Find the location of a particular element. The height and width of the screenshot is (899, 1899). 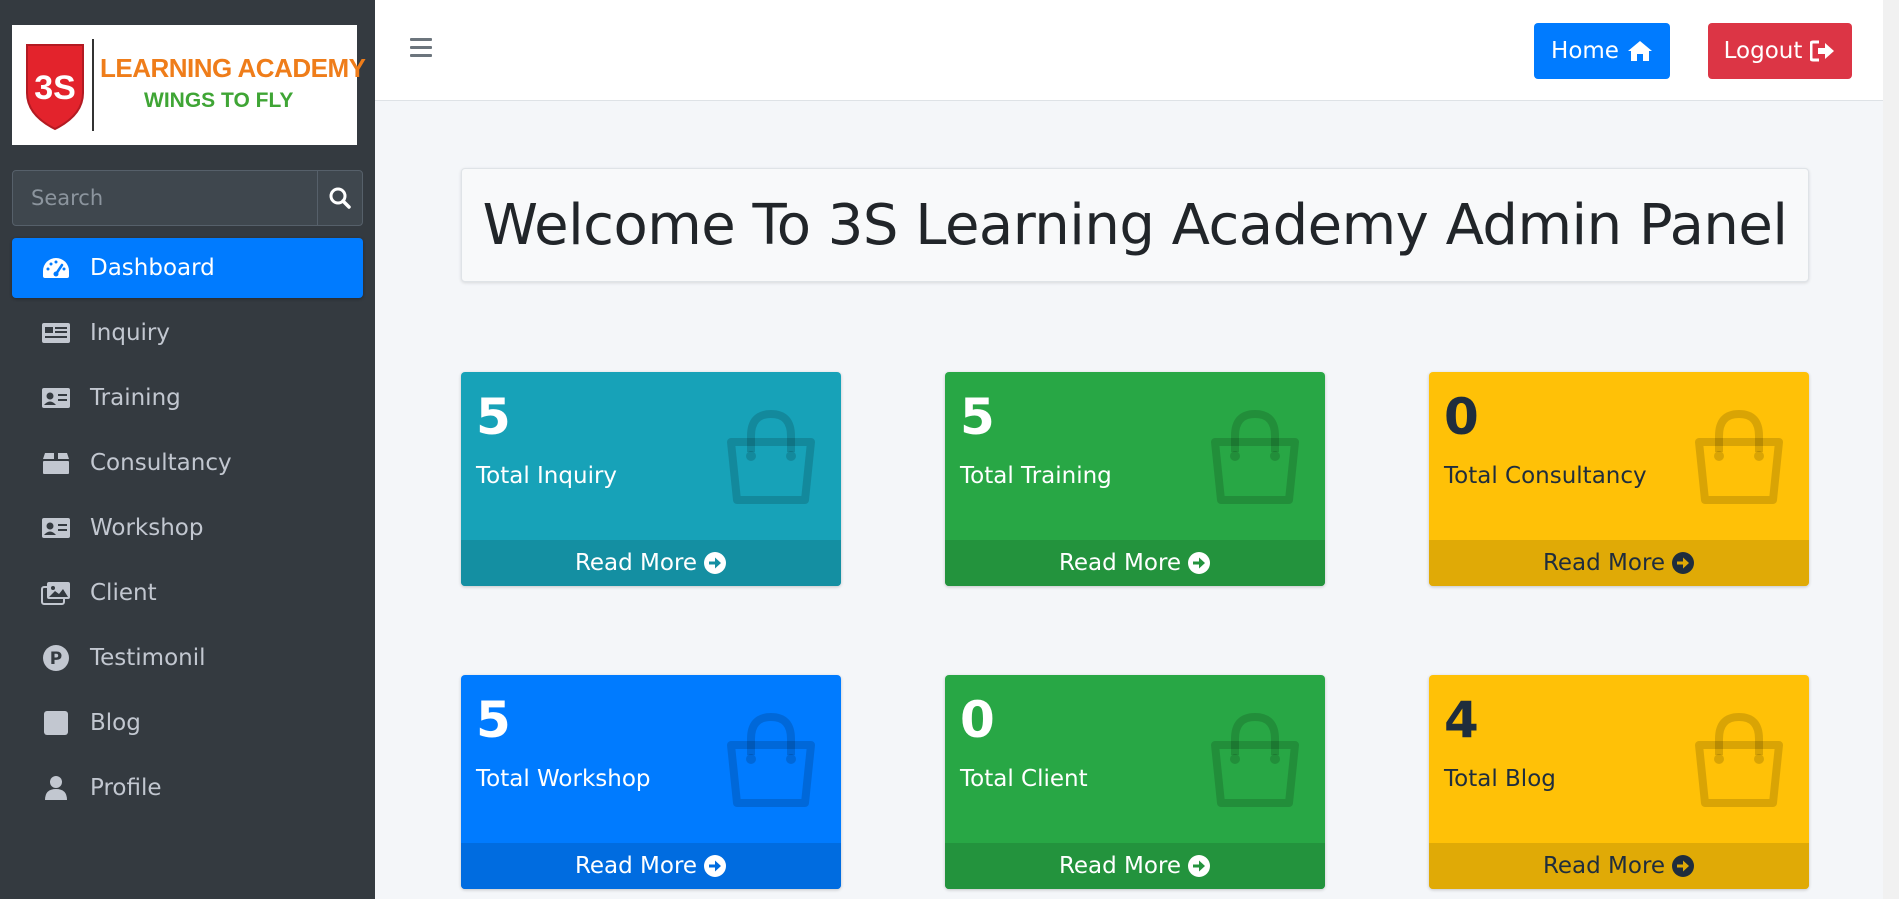

parking-circle-icon: P is located at coordinates (56, 658).